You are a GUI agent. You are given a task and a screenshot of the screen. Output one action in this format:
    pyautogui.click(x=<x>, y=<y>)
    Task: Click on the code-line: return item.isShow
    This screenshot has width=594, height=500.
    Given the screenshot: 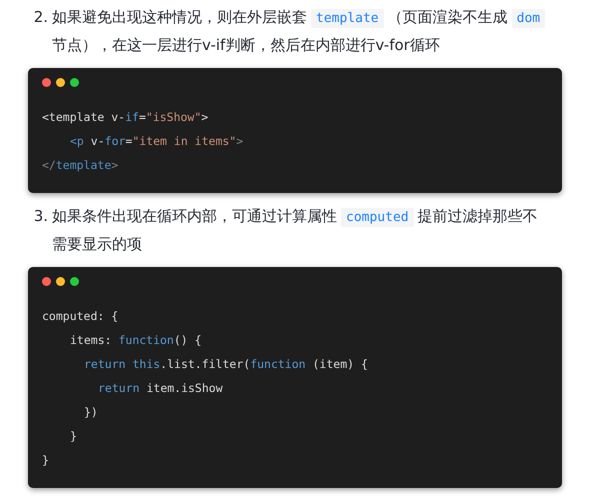 What is the action you would take?
    pyautogui.click(x=161, y=388)
    